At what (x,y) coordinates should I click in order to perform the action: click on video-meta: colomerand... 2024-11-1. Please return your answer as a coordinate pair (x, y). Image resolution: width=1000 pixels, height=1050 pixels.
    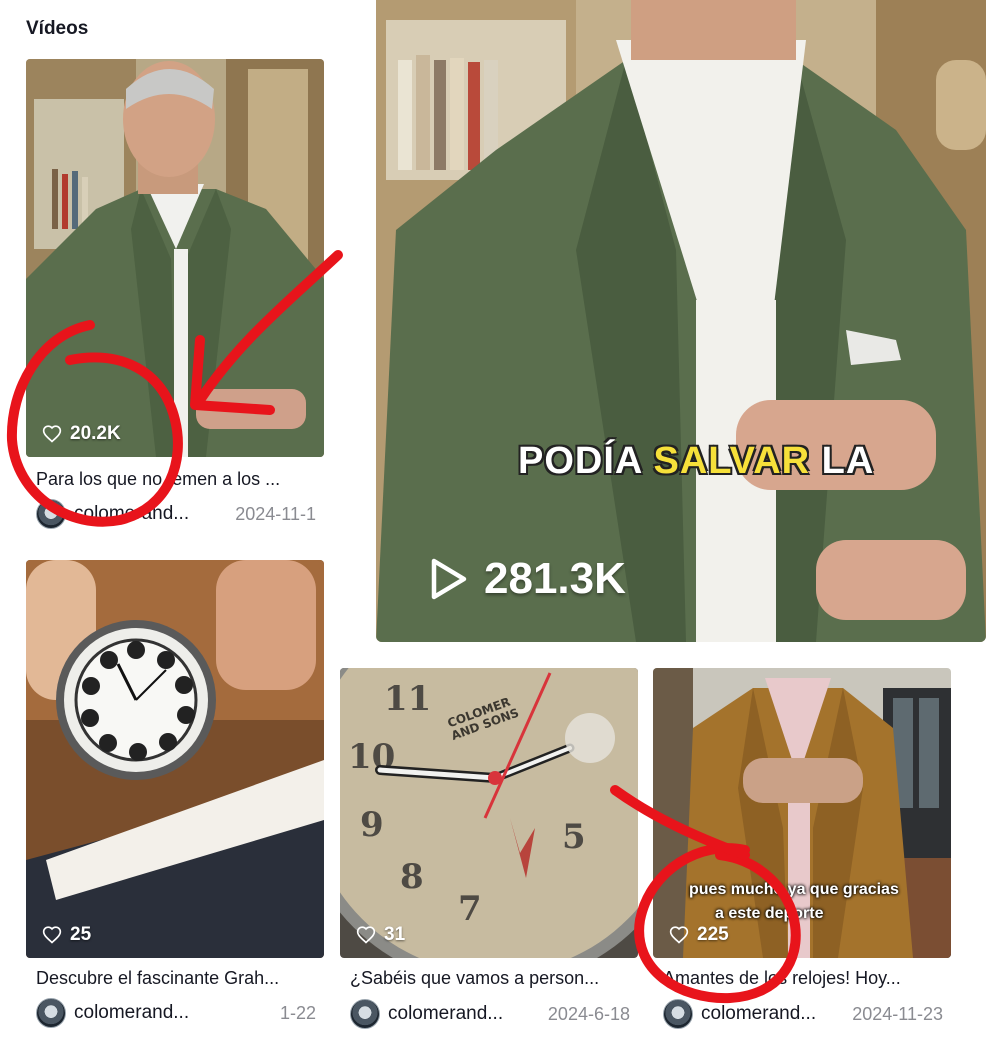
    Looking at the image, I should click on (181, 514).